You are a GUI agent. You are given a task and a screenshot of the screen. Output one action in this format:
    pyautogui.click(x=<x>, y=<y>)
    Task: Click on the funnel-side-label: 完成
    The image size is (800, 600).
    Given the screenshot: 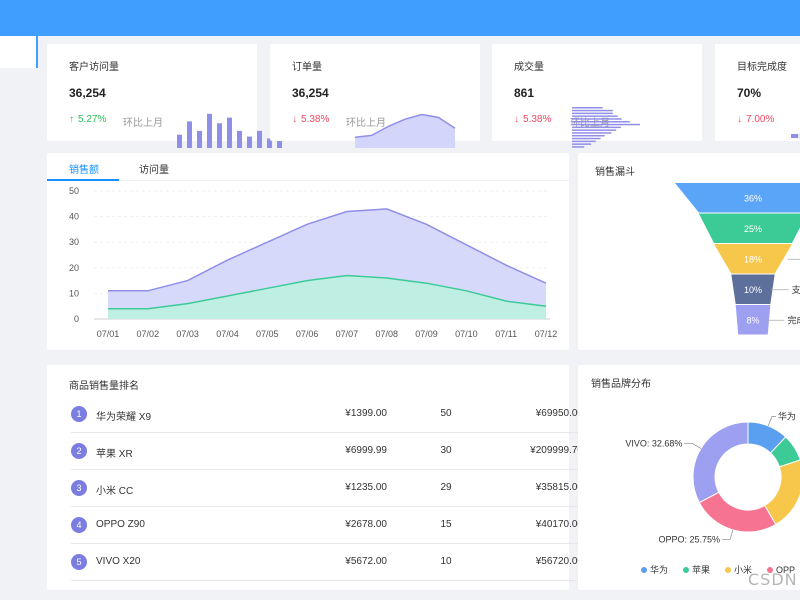 What is the action you would take?
    pyautogui.click(x=793, y=319)
    